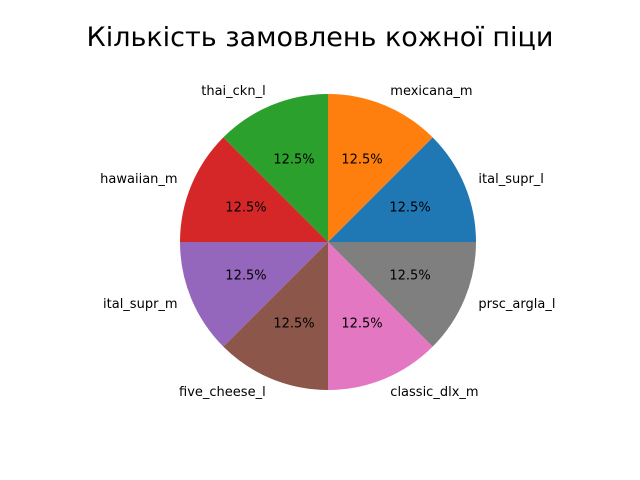  Describe the element at coordinates (431, 91) in the screenshot. I see `slice-label: mexicana_m` at that location.